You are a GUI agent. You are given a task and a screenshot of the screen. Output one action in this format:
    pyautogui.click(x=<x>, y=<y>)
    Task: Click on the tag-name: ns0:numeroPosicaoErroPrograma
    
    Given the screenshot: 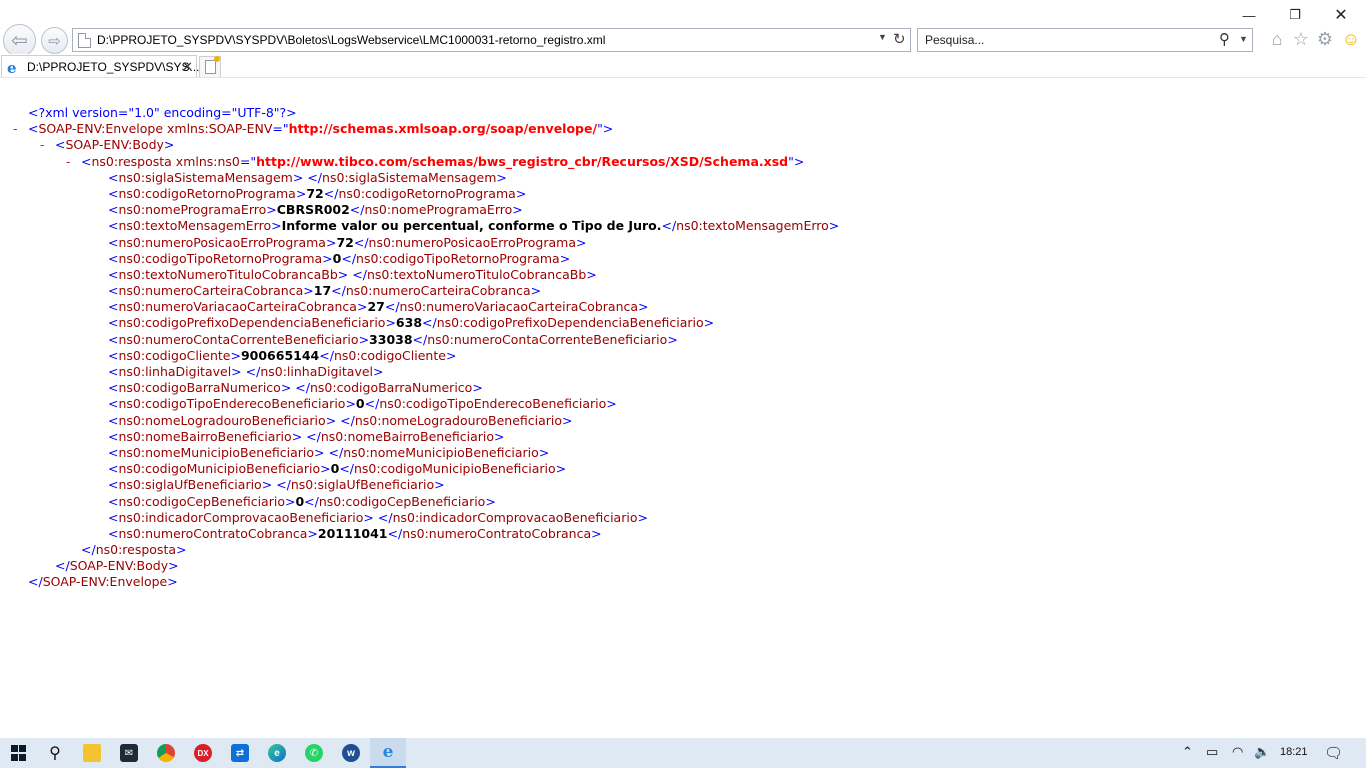 What is the action you would take?
    pyautogui.click(x=472, y=242)
    